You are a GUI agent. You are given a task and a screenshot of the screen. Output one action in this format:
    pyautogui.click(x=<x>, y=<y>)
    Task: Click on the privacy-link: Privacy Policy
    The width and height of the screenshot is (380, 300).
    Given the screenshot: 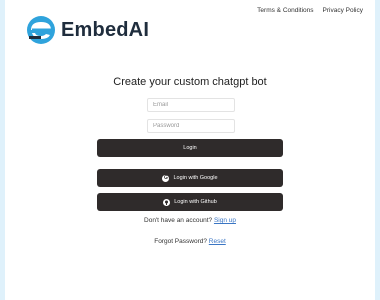 What is the action you would take?
    pyautogui.click(x=343, y=10)
    